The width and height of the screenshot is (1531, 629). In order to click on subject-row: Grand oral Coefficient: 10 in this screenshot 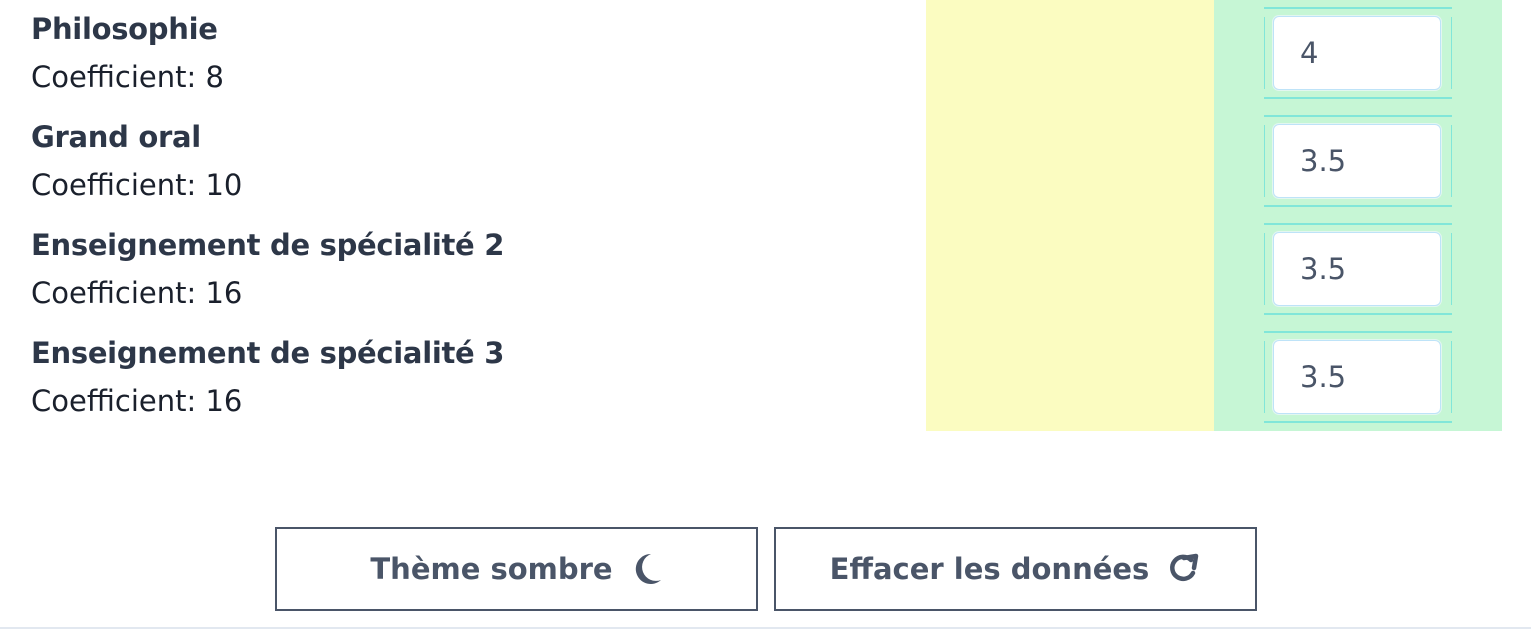, I will do `click(471, 161)`.